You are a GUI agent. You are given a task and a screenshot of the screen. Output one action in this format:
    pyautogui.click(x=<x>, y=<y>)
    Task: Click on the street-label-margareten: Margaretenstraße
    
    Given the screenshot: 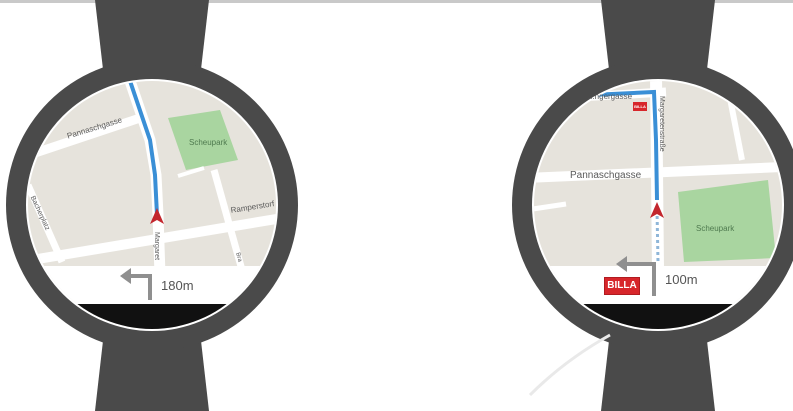 What is the action you would take?
    pyautogui.click(x=661, y=124)
    